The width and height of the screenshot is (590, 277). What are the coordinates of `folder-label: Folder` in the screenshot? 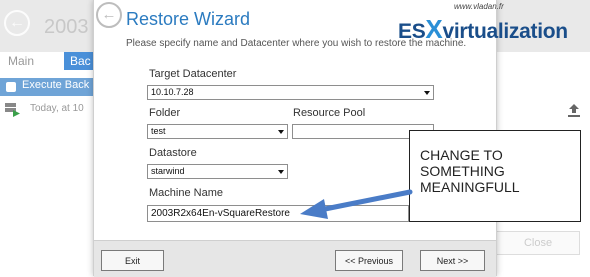 It's located at (165, 113).